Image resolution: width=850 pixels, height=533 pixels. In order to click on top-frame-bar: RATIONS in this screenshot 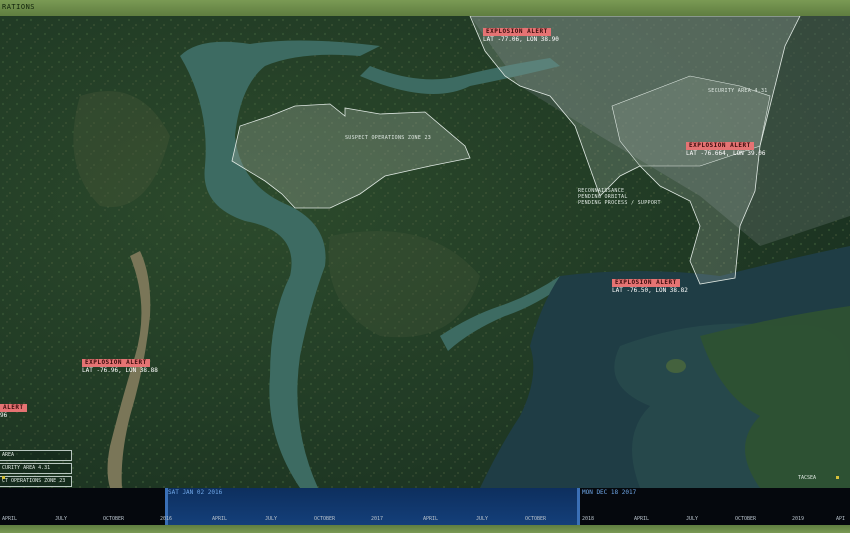, I will do `click(425, 8)`.